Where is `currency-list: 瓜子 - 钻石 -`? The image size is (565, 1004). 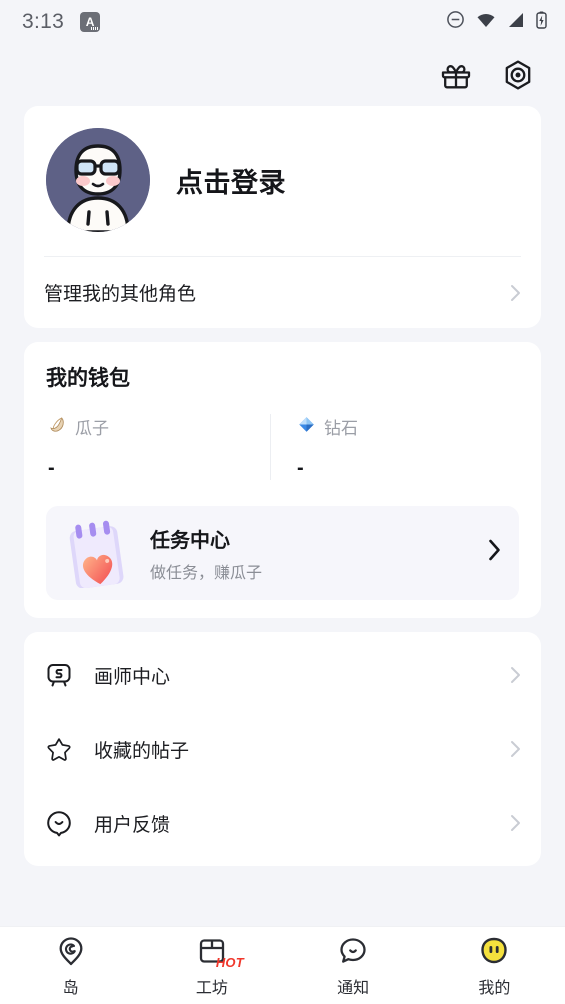
currency-list: 瓜子 - 钻石 - is located at coordinates (282, 454).